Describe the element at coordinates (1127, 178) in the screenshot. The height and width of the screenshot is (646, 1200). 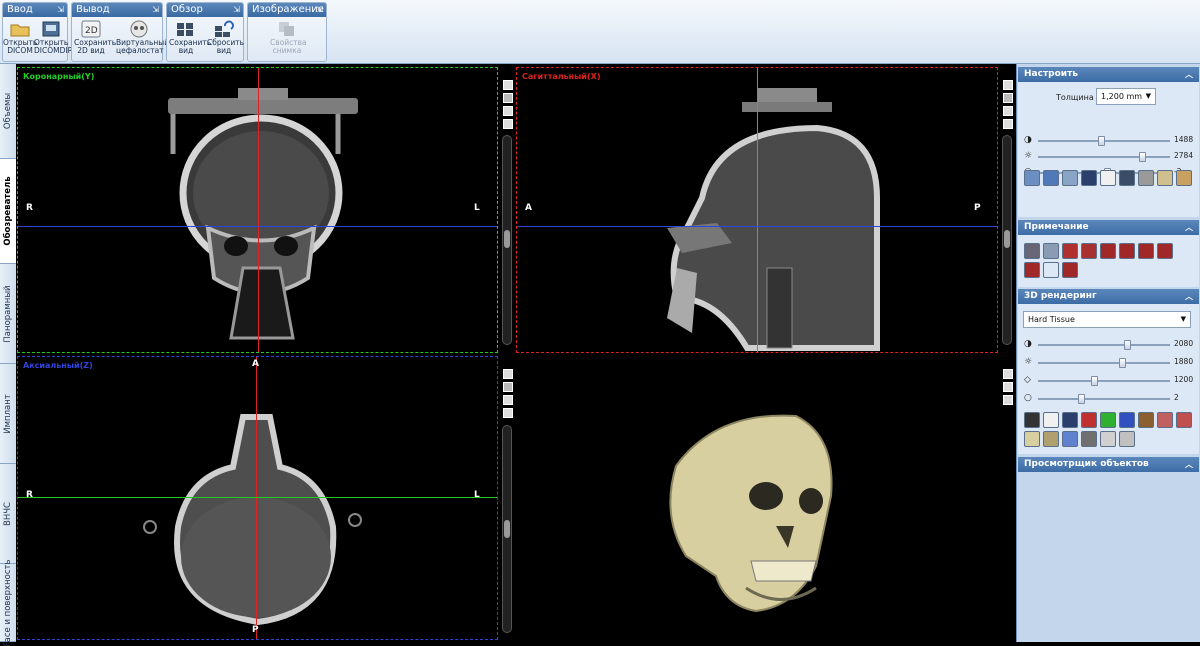
I see `frame-icon` at that location.